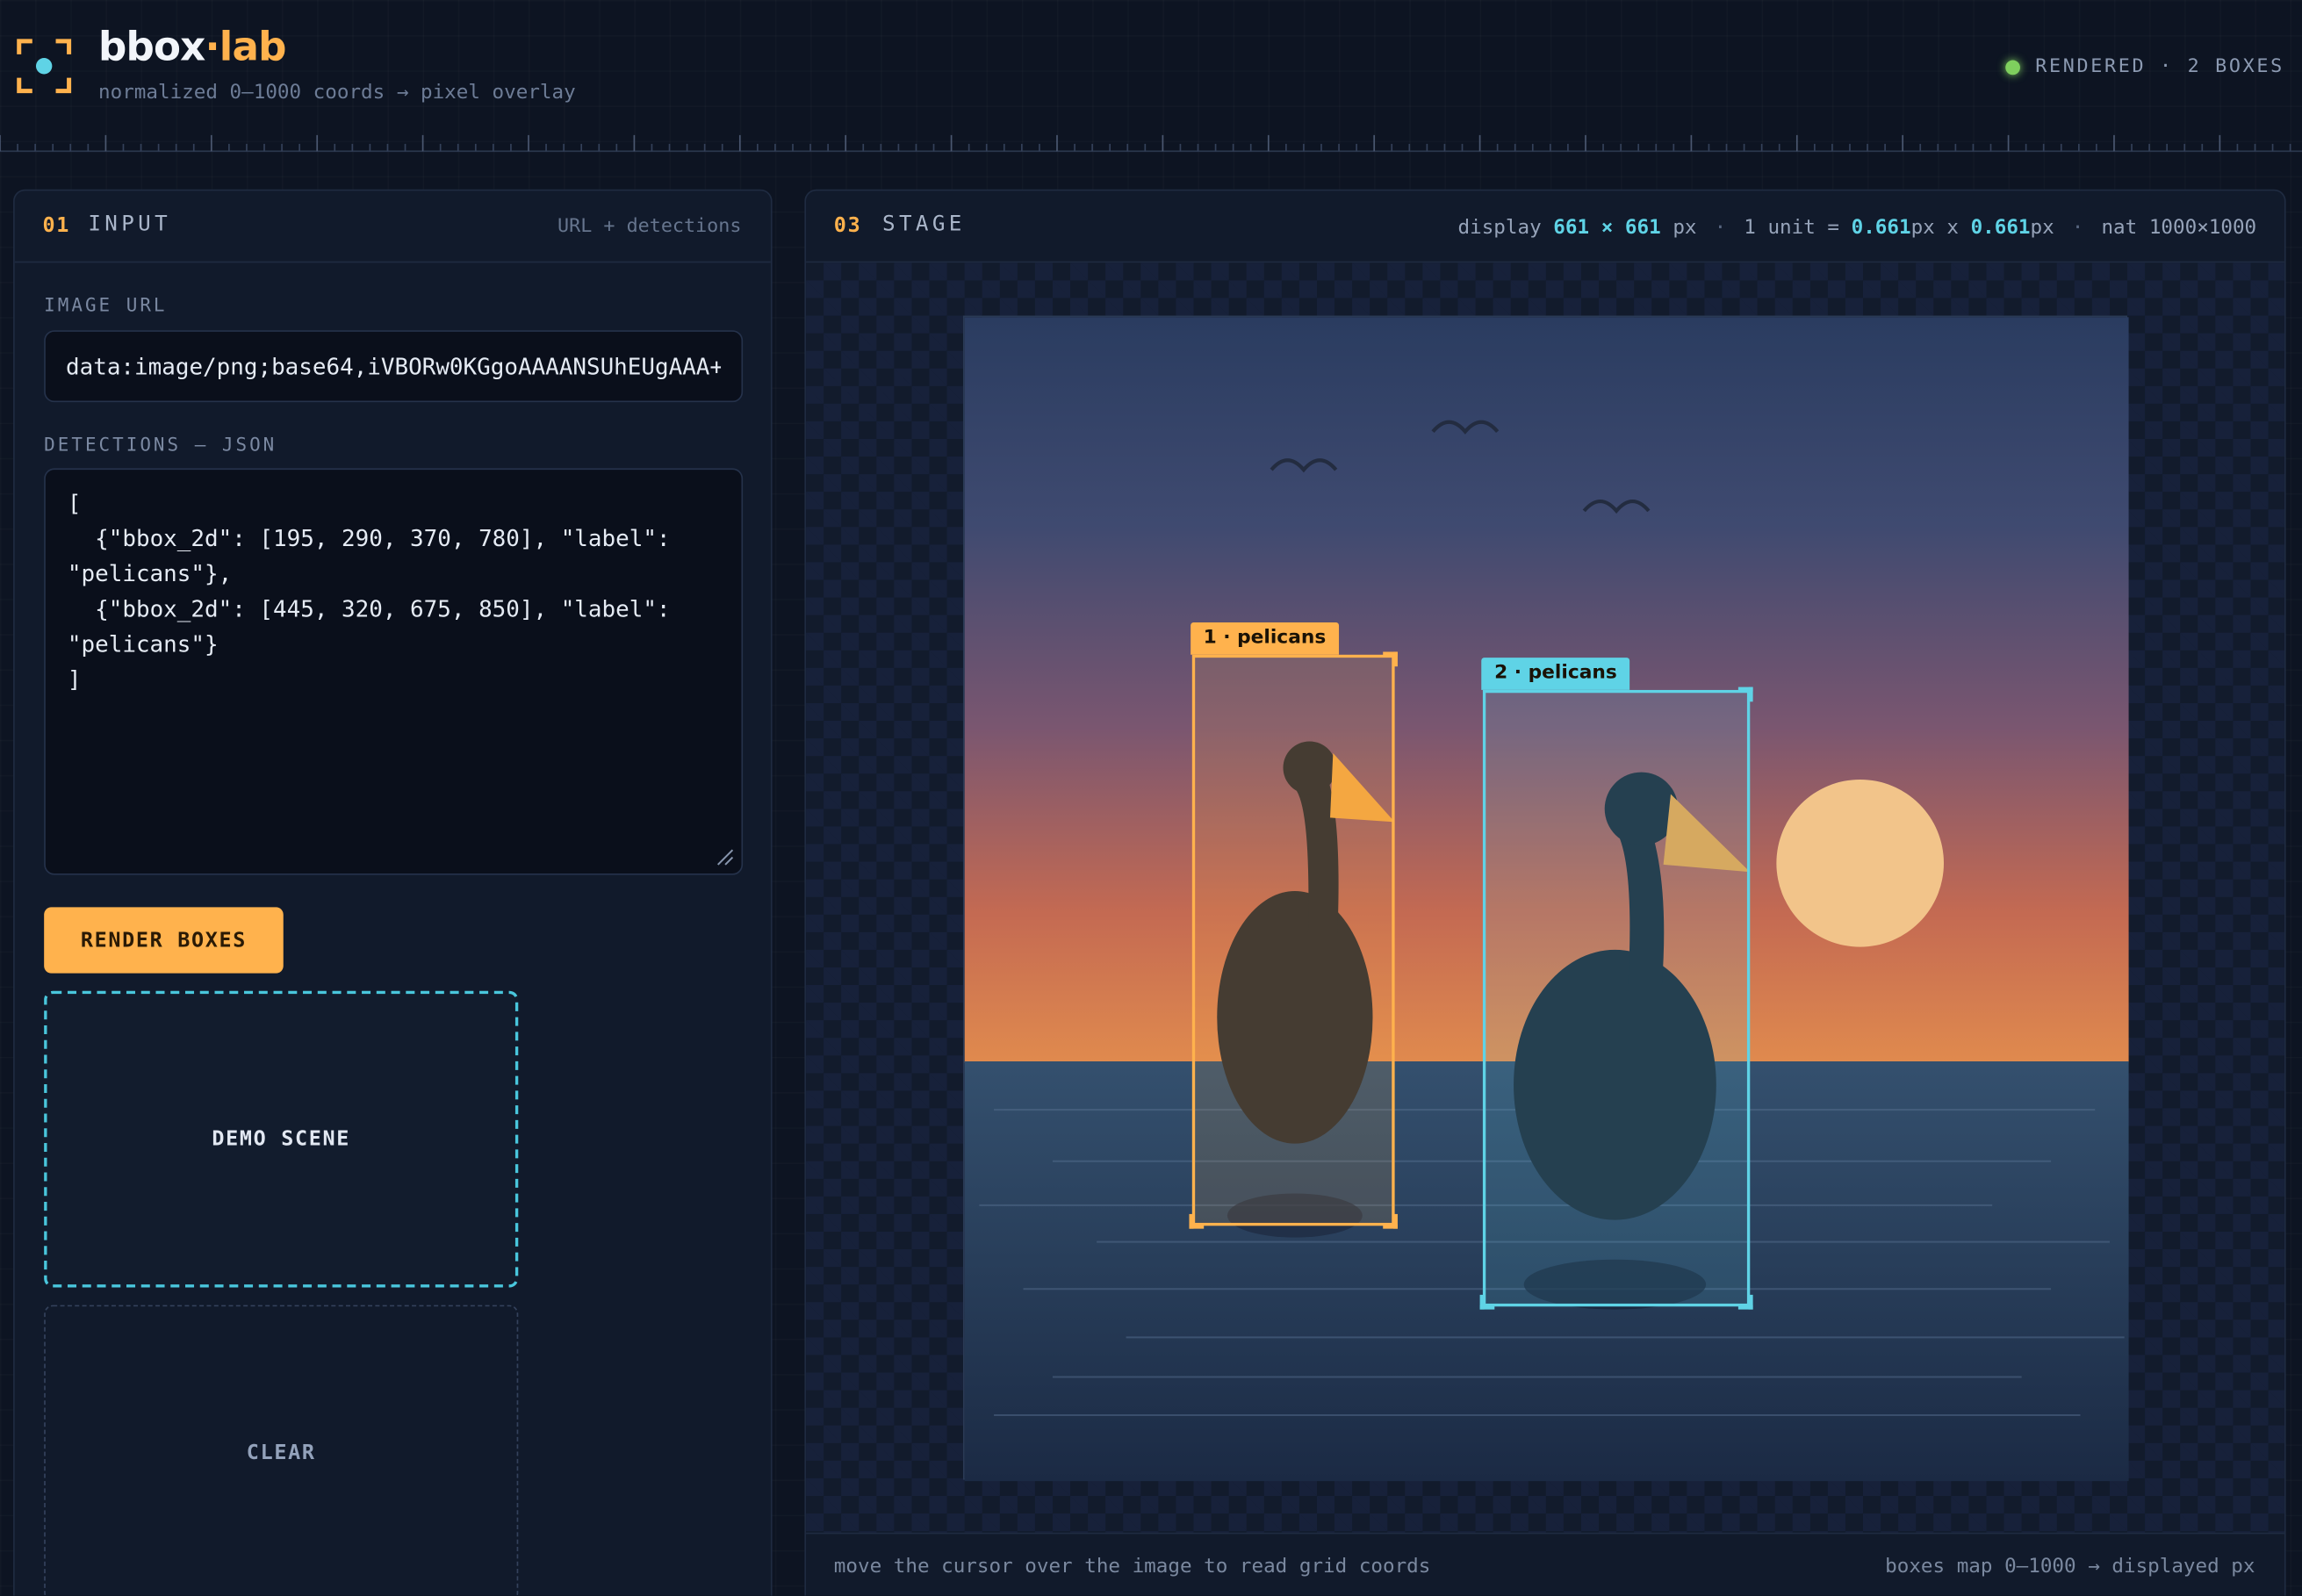 The height and width of the screenshot is (1596, 2302). Describe the element at coordinates (725, 857) in the screenshot. I see `resize-grip-icon` at that location.